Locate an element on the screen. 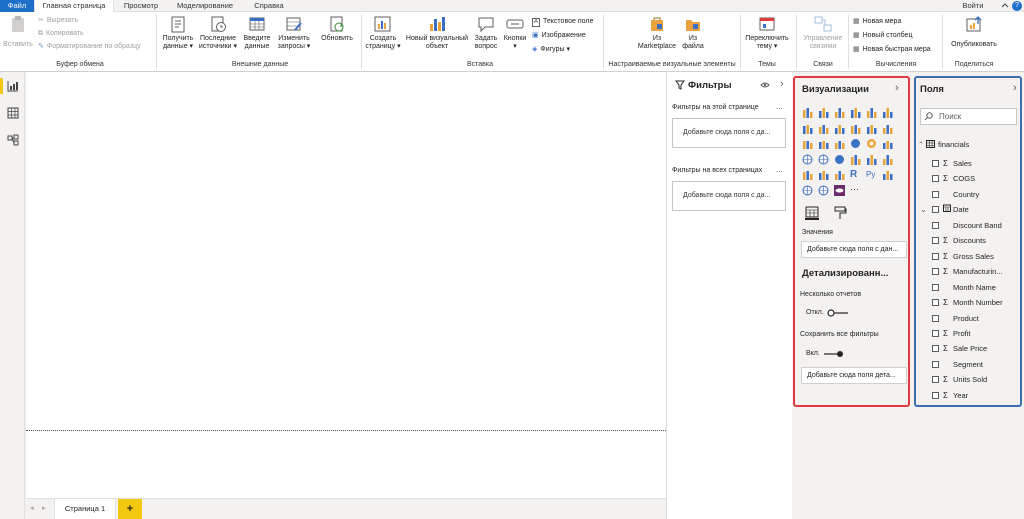 This screenshot has width=1024, height=519. tab-view: Просмотр is located at coordinates (141, 6).